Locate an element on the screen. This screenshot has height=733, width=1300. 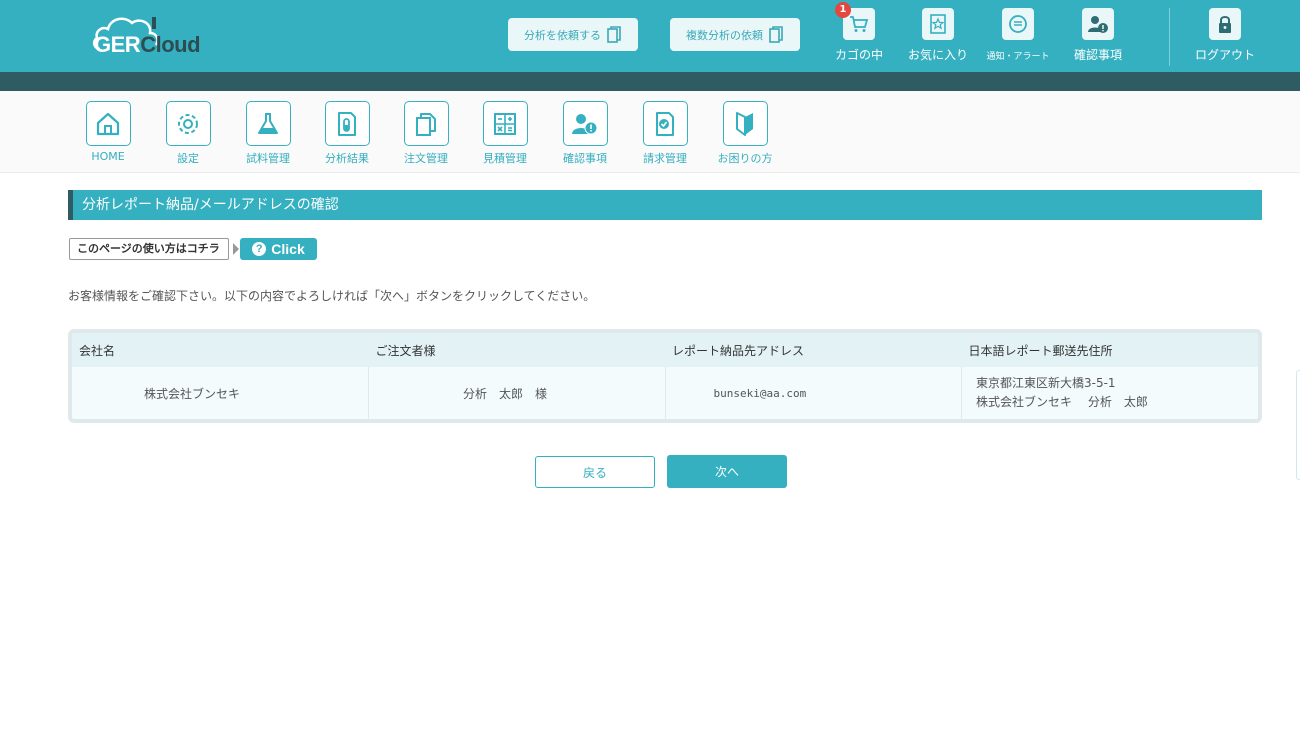
request-multiple-analysis-button: 複数分析の依頼 is located at coordinates (735, 34).